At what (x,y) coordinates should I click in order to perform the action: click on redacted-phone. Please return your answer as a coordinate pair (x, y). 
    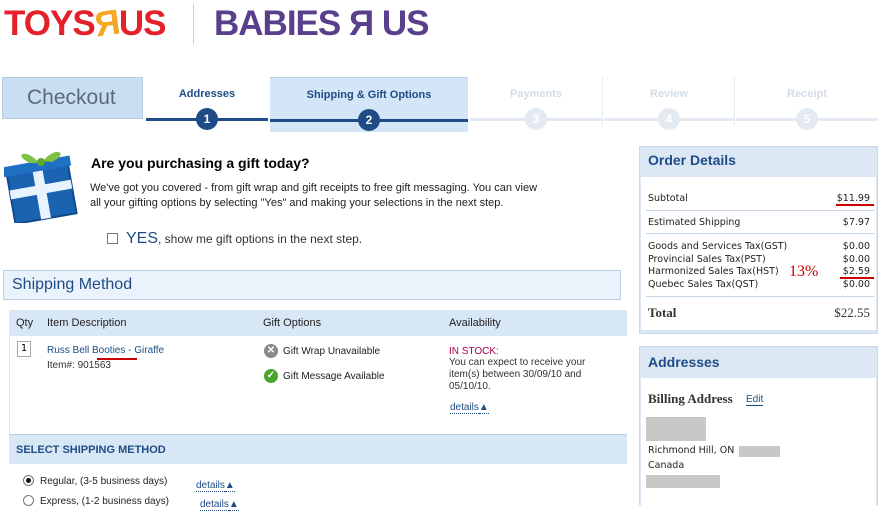
    Looking at the image, I should click on (683, 481).